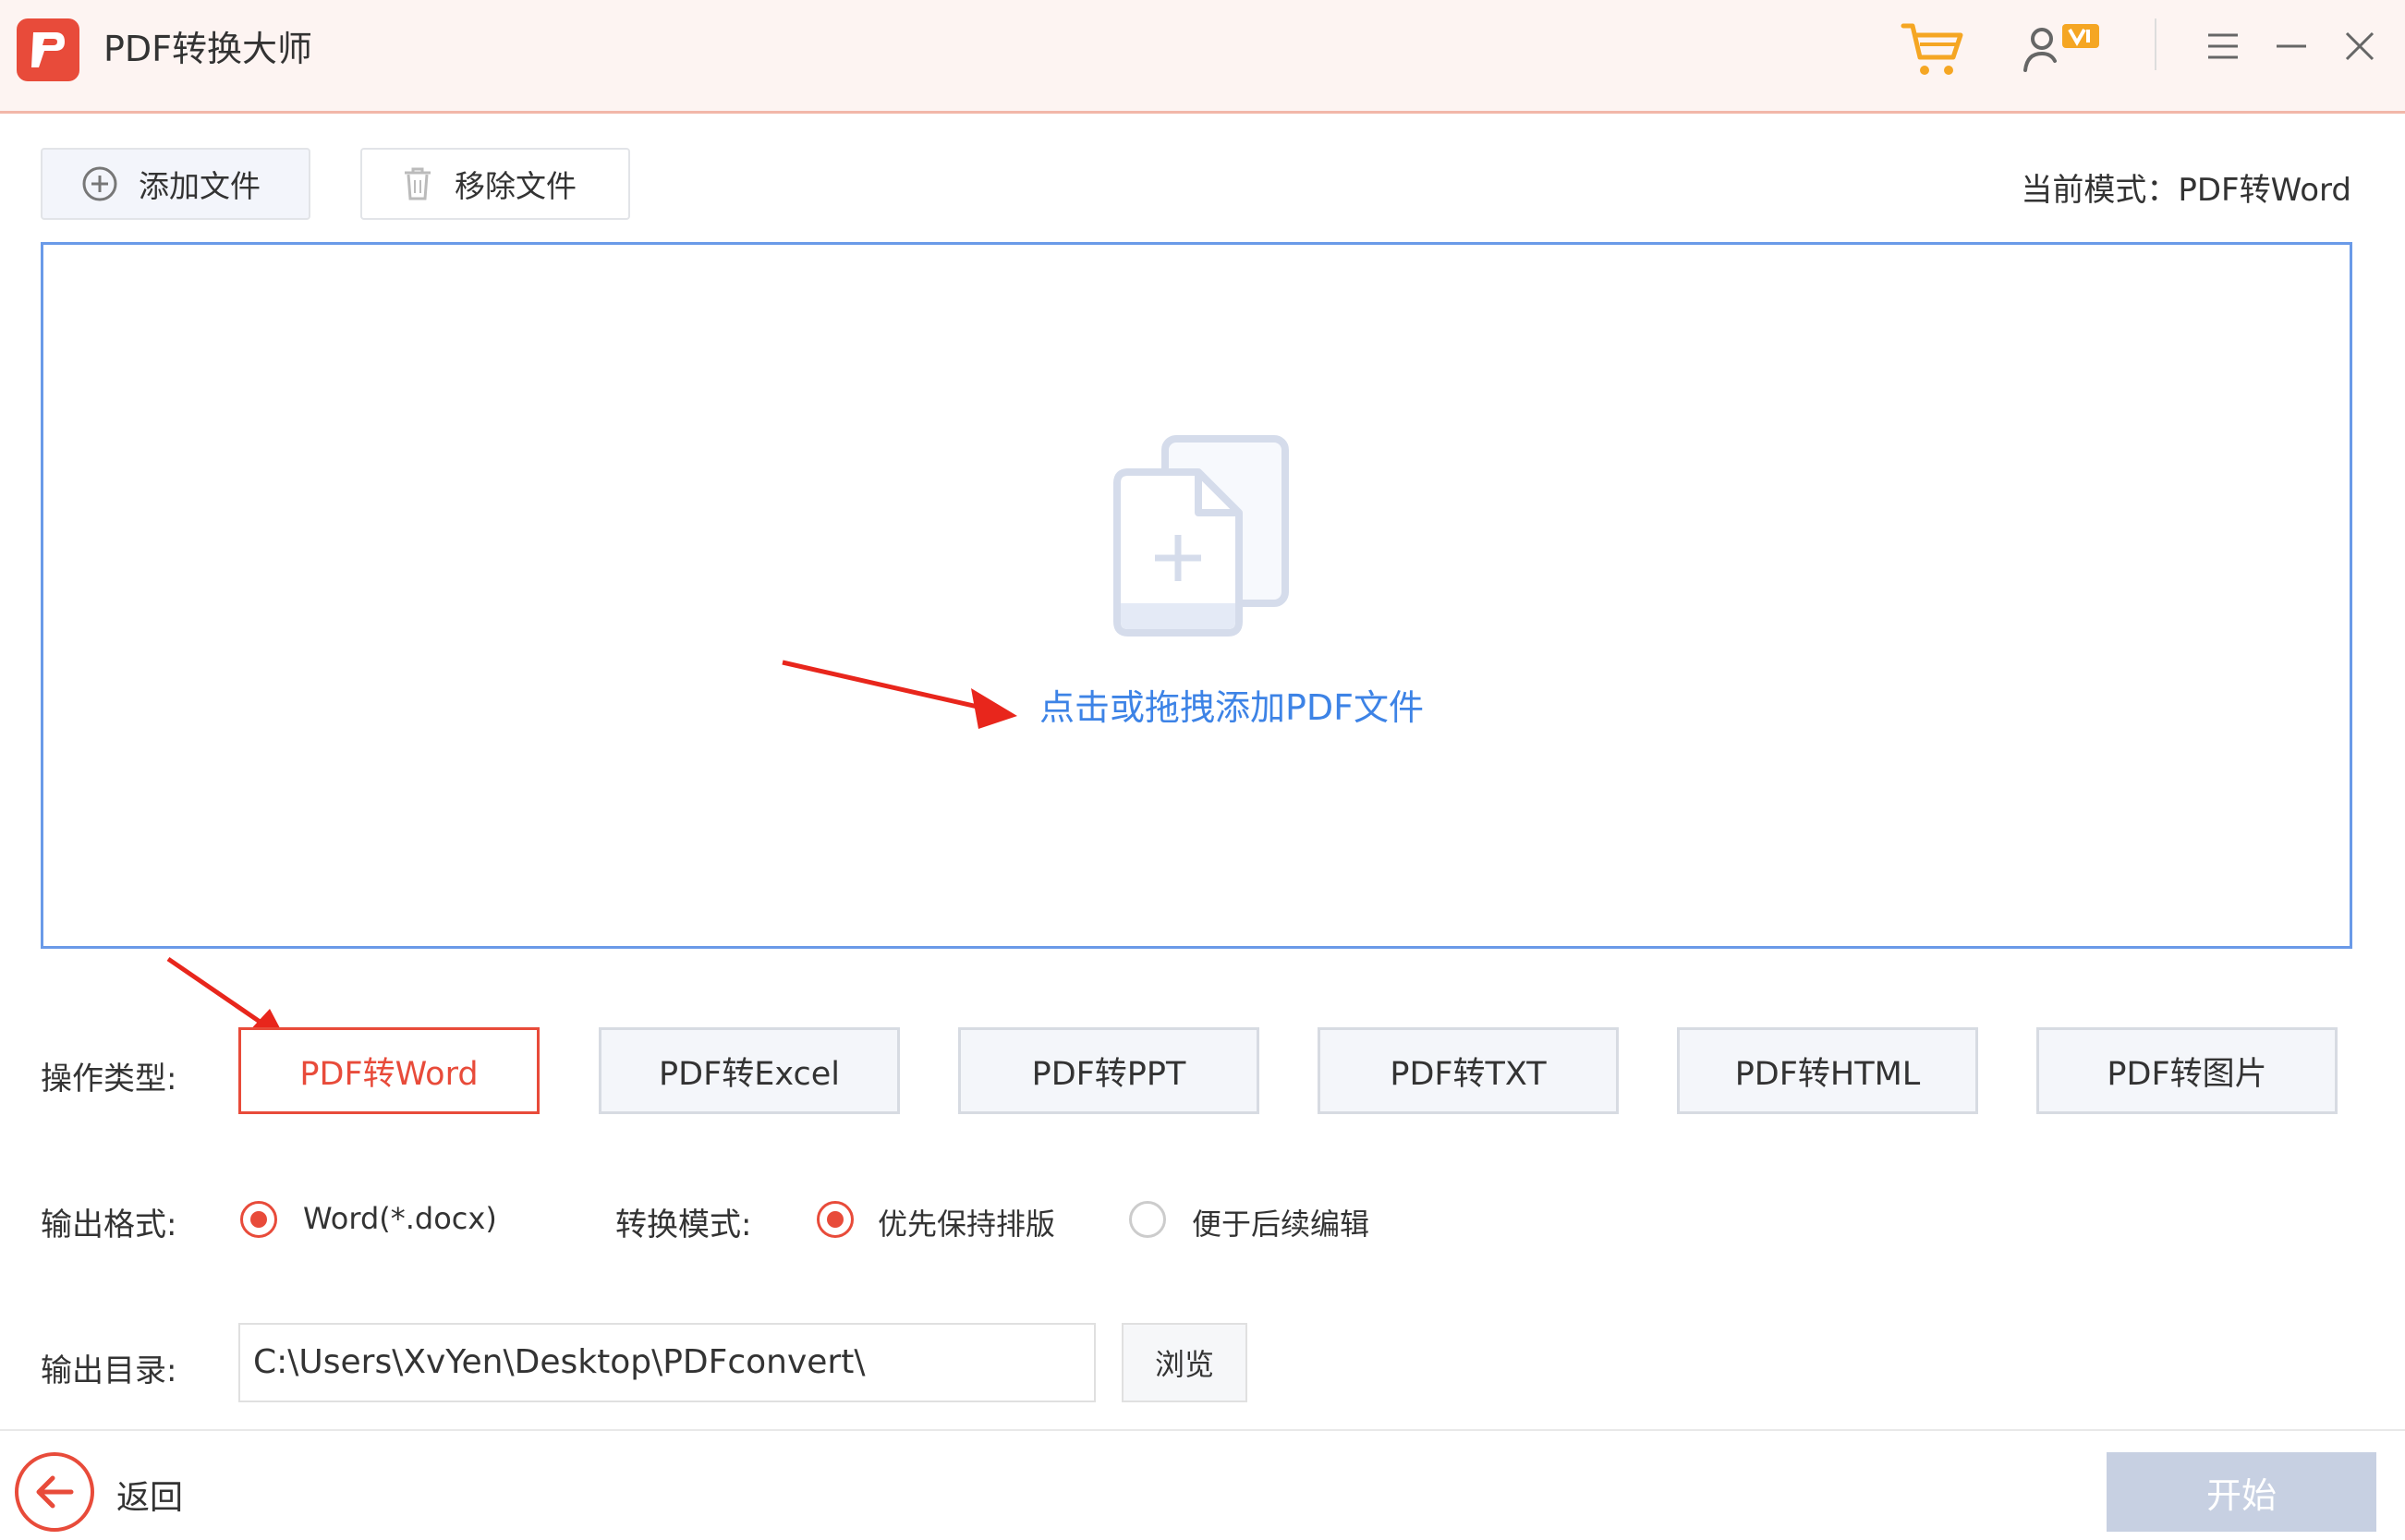 This screenshot has width=2405, height=1540. I want to click on menu-icon, so click(2223, 47).